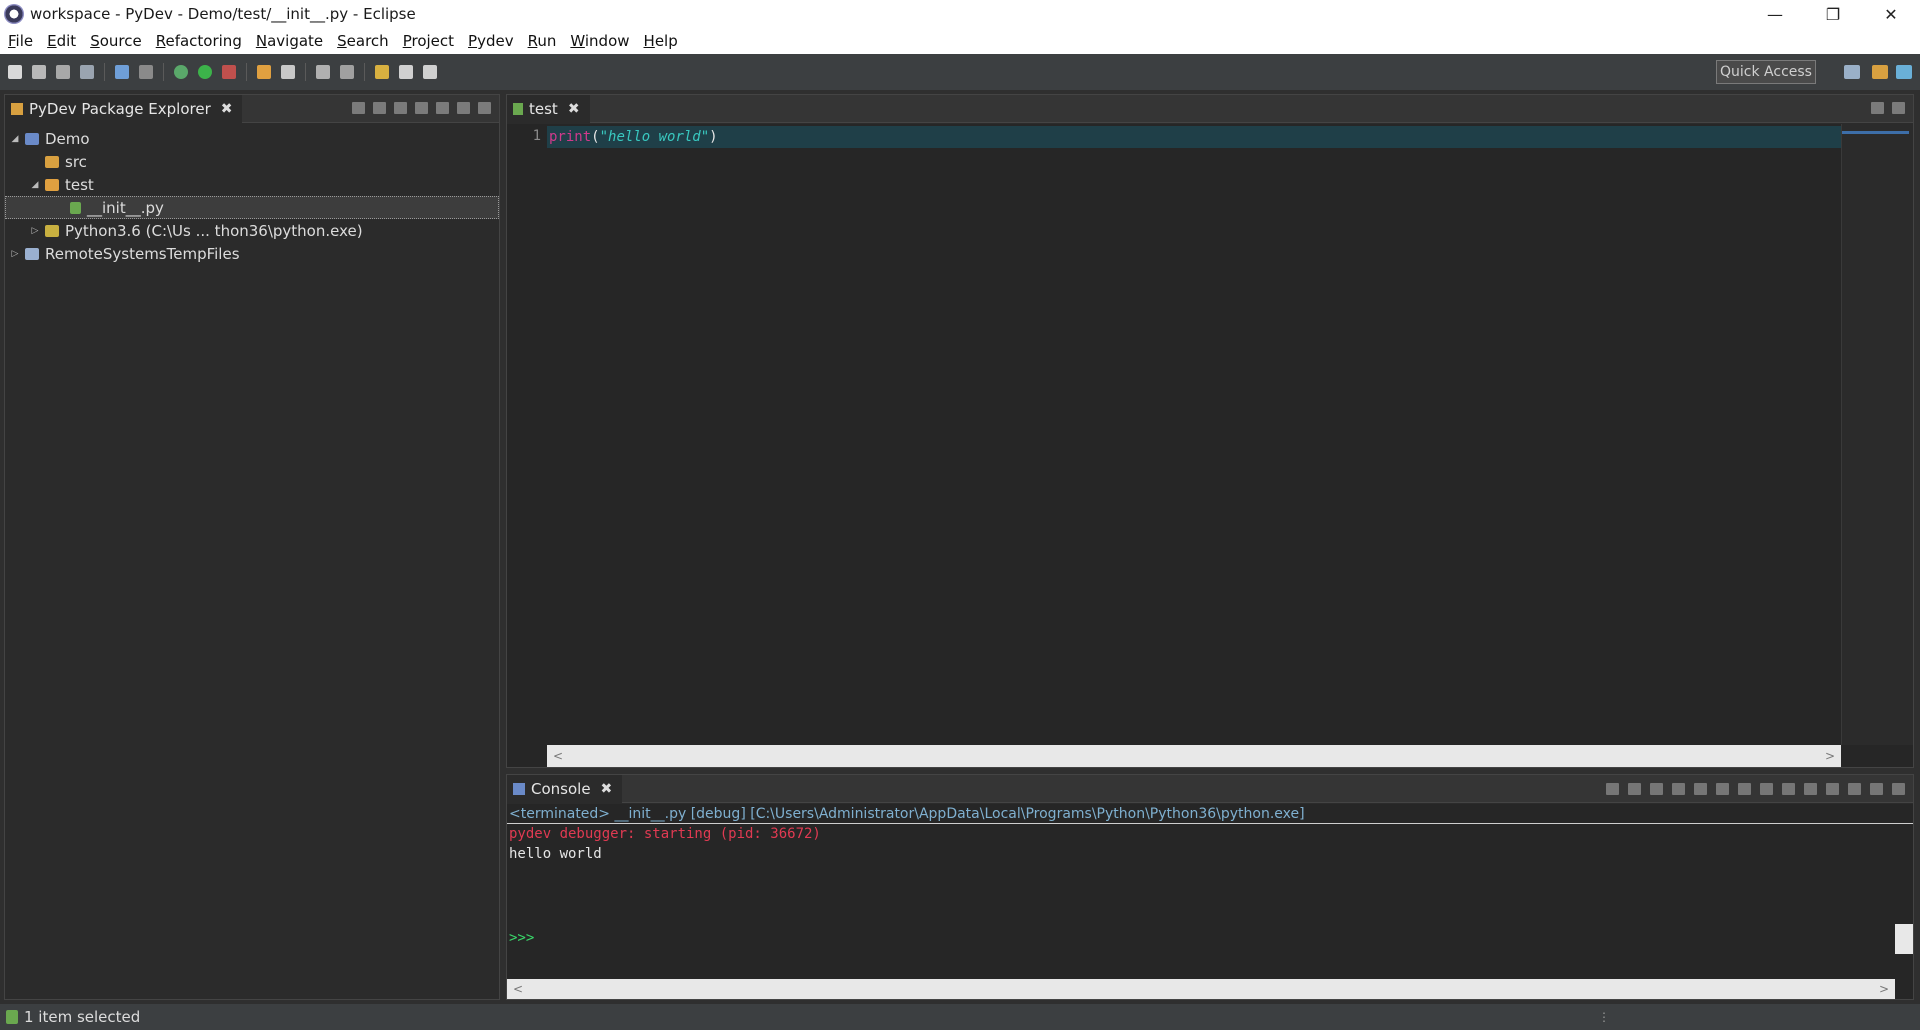 This screenshot has width=1920, height=1030. Describe the element at coordinates (227, 109) in the screenshot. I see `close-explorer-icon: ✖` at that location.